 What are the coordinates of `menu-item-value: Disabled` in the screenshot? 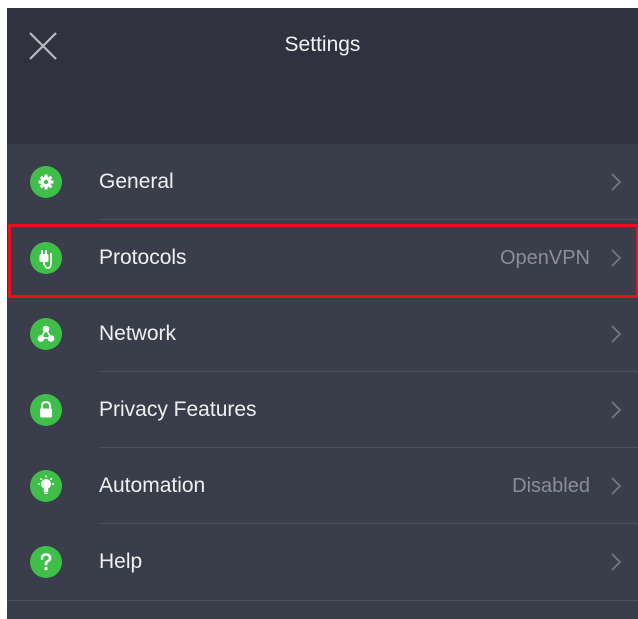 It's located at (551, 486).